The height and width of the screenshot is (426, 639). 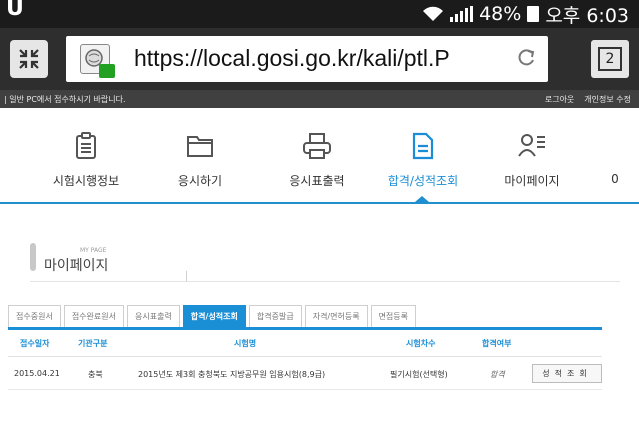 I want to click on nav-item-overflow: 0, so click(x=615, y=156).